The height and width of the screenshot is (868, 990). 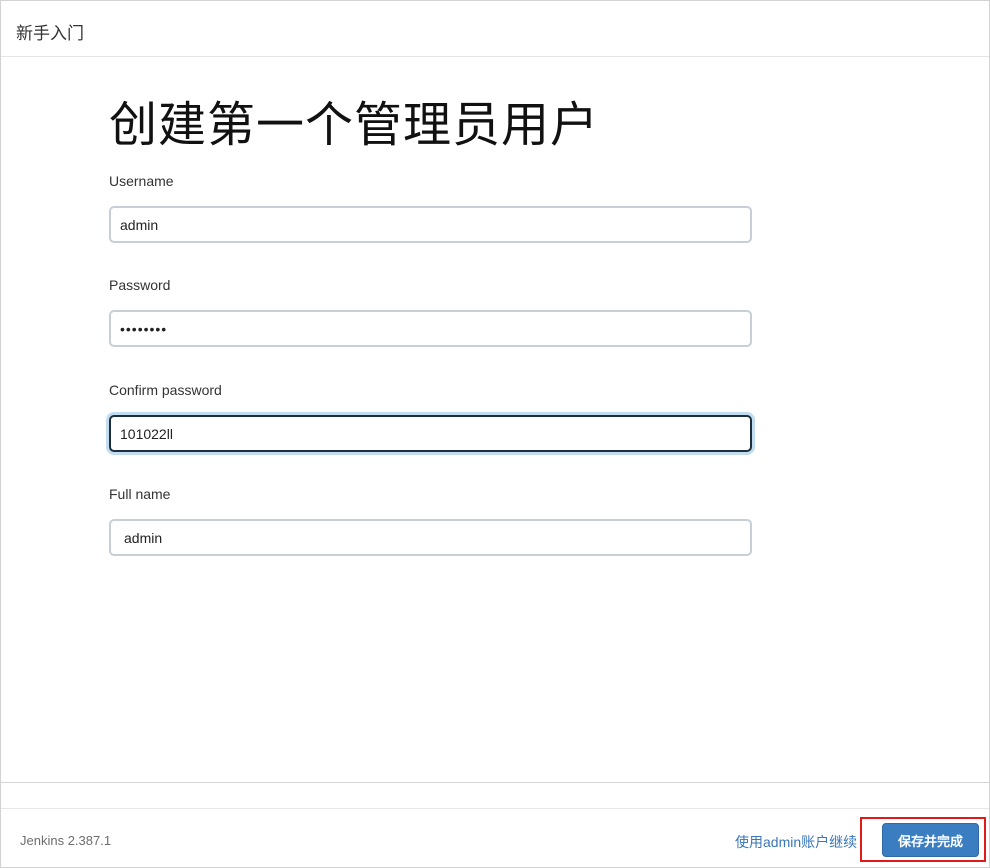 I want to click on page-title: 创建第一个管理员用户, so click(x=354, y=125).